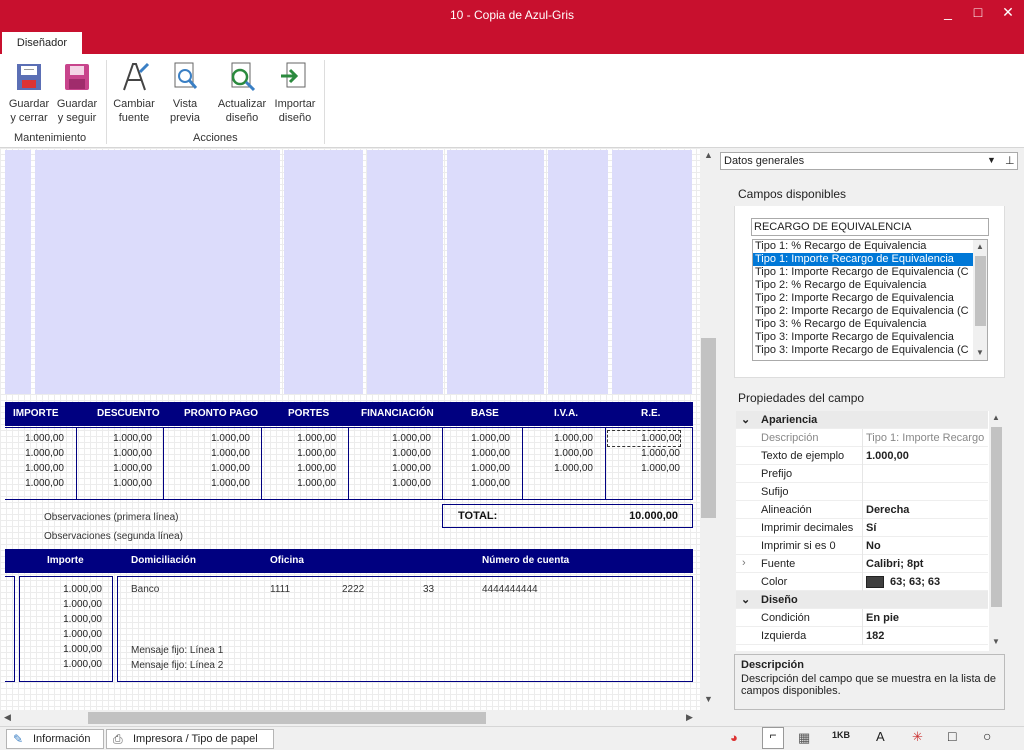  I want to click on pin-icon: ⊥, so click(1010, 160).